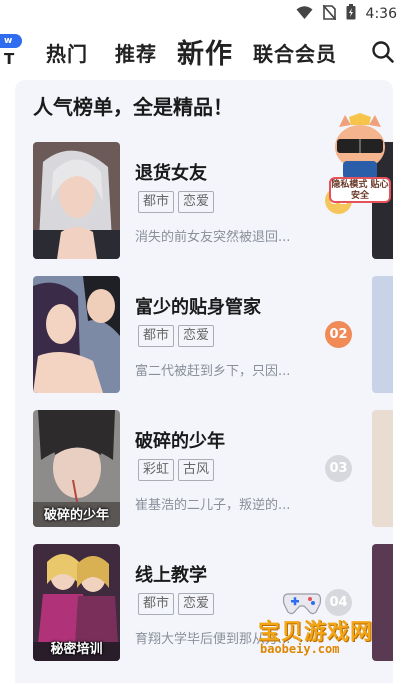  I want to click on status-icons: 4:36, so click(346, 13).